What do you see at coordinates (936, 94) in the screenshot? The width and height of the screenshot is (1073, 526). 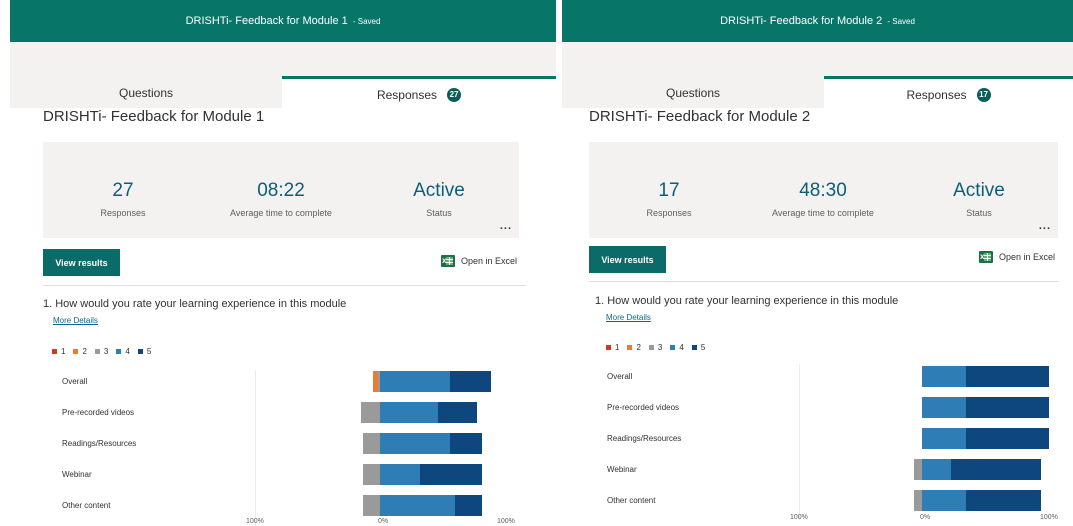 I see `tab-responses-label: Responses` at bounding box center [936, 94].